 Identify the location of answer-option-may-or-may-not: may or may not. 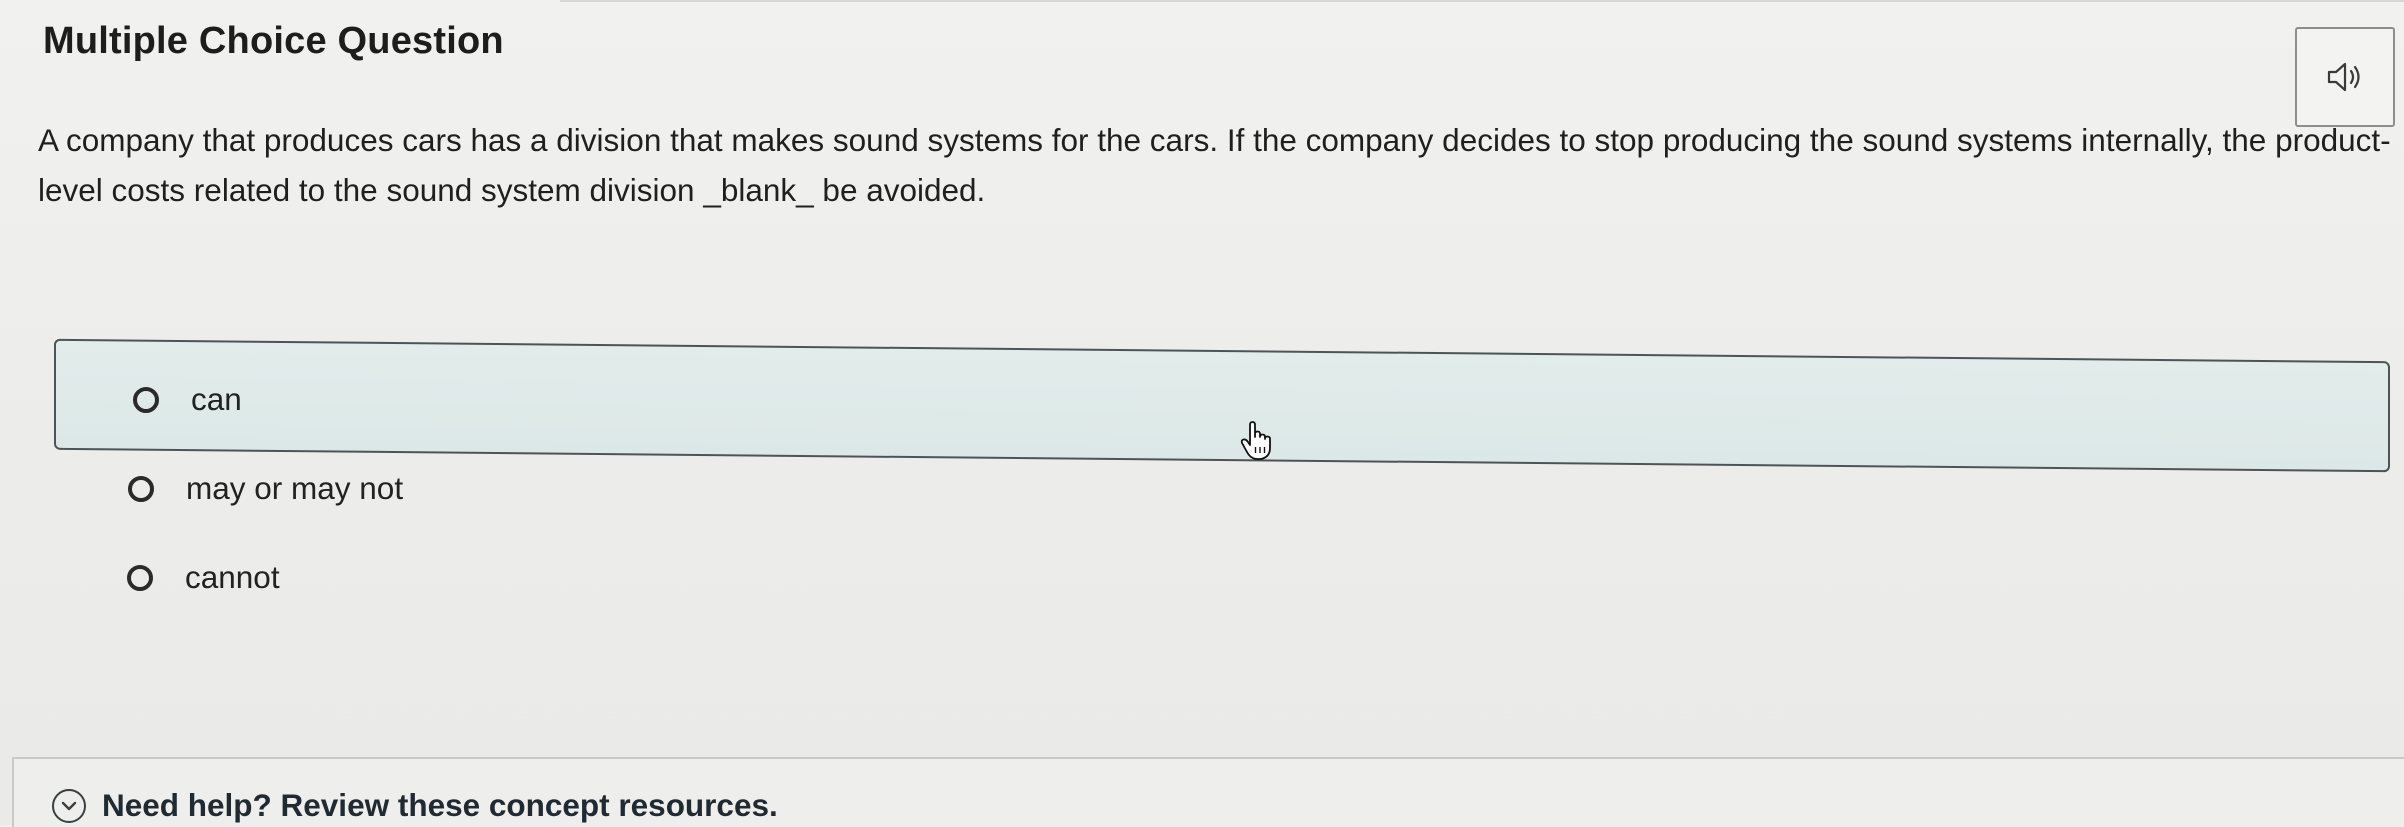
(265, 488).